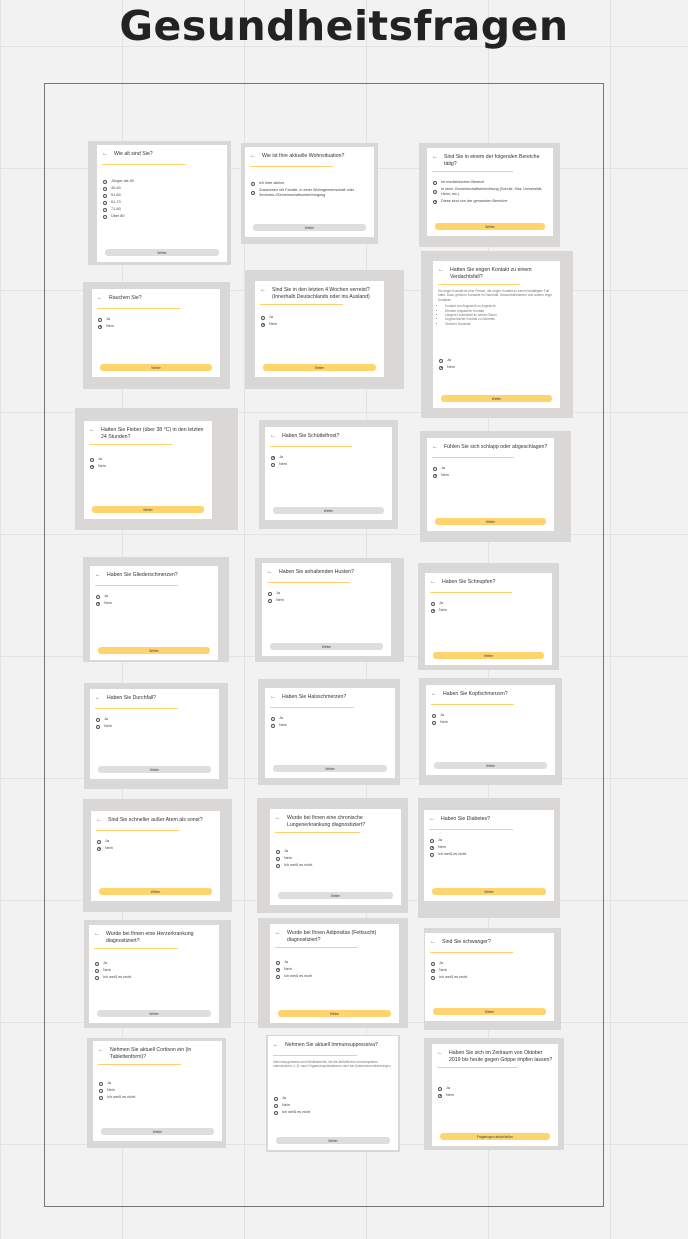 The width and height of the screenshot is (688, 1239). I want to click on answer-option: Jünger als 40, so click(162, 181).